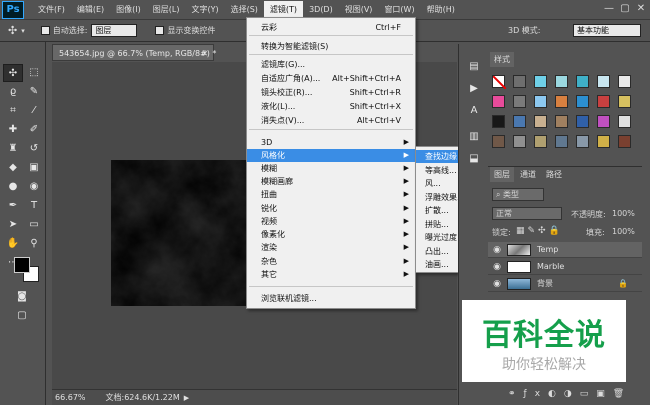 This screenshot has height=405, width=650. Describe the element at coordinates (22, 265) in the screenshot. I see `foreground-color-swatch-front` at that location.